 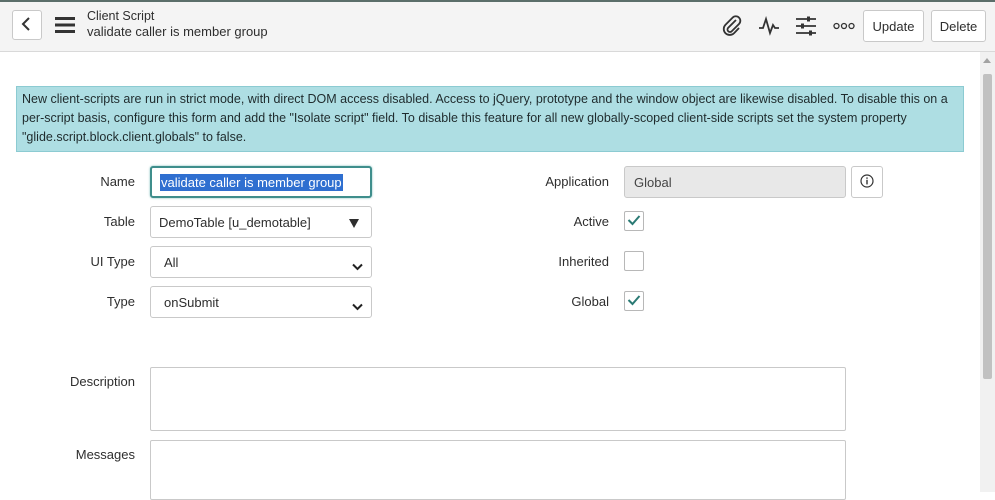 What do you see at coordinates (769, 26) in the screenshot?
I see `activity-icon` at bounding box center [769, 26].